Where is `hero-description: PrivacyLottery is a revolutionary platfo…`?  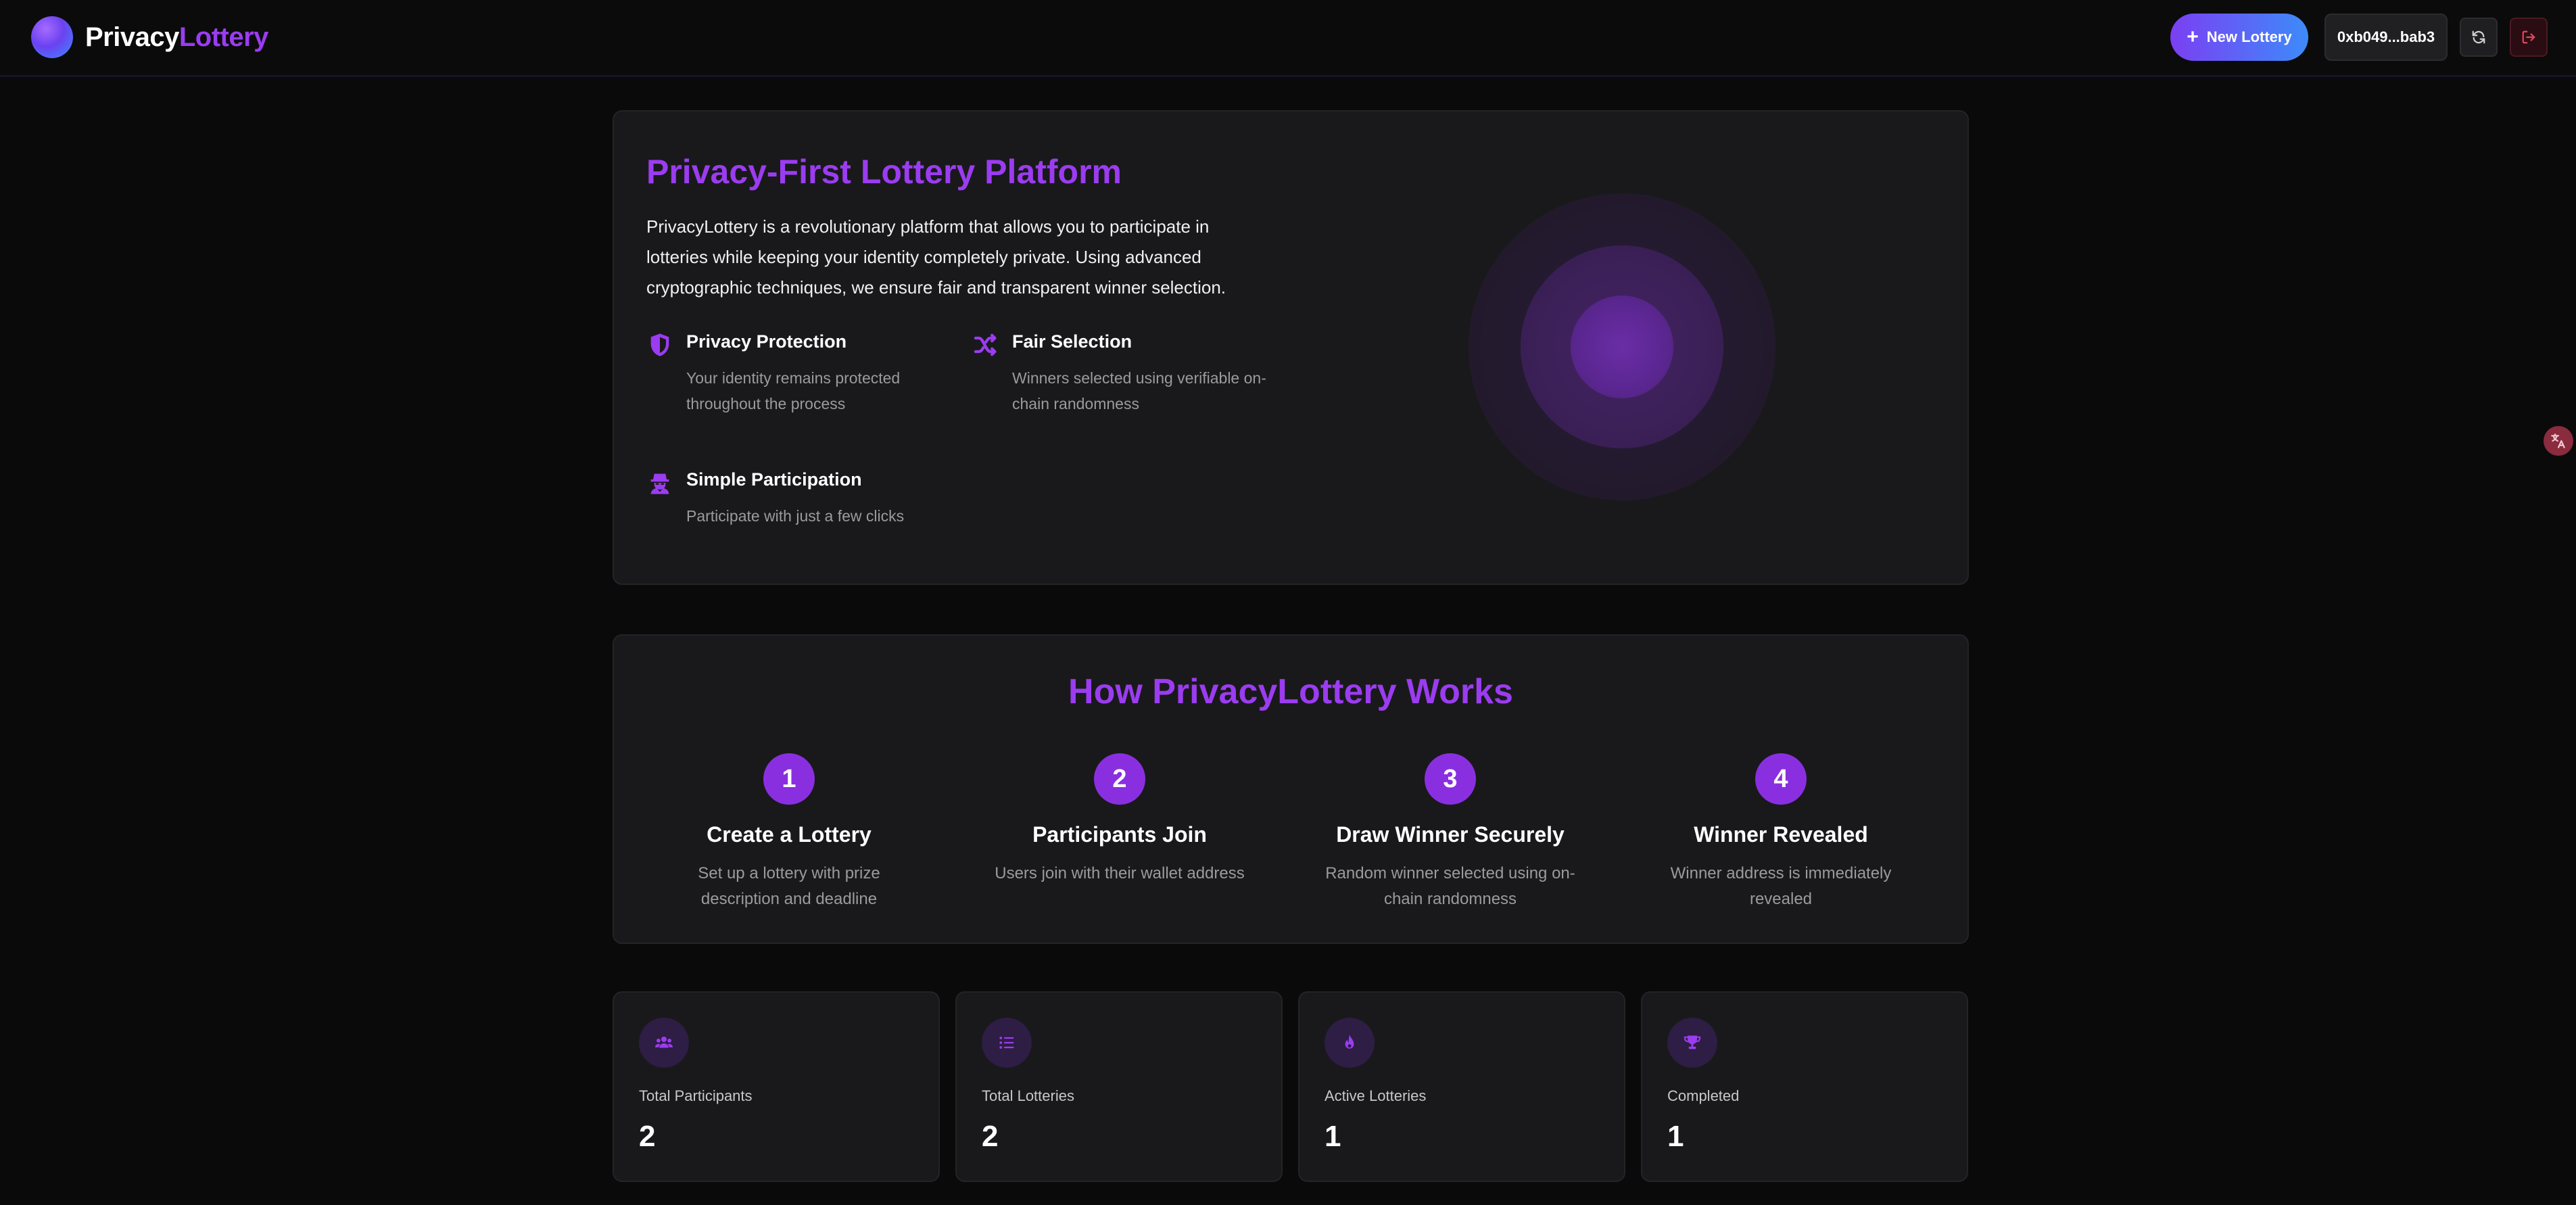 hero-description: PrivacyLottery is a revolutionary platfo… is located at coordinates (936, 257).